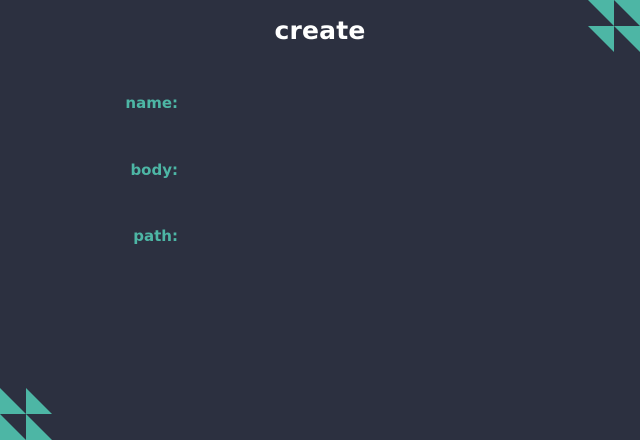 Image resolution: width=640 pixels, height=440 pixels. What do you see at coordinates (320, 30) in the screenshot?
I see `page-title: create` at bounding box center [320, 30].